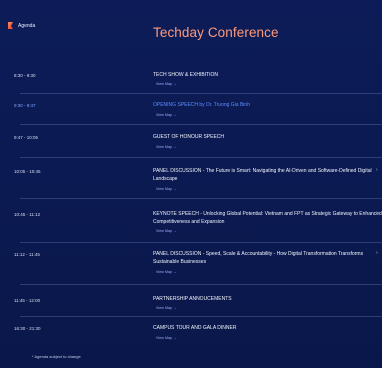  Describe the element at coordinates (27, 328) in the screenshot. I see `session-time: 16:30 - 21:30` at that location.